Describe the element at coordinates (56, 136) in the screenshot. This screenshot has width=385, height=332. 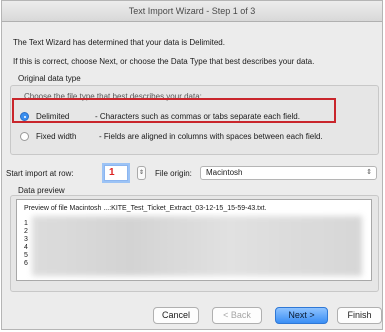
I see `fixed-width-label: Fixed width` at that location.